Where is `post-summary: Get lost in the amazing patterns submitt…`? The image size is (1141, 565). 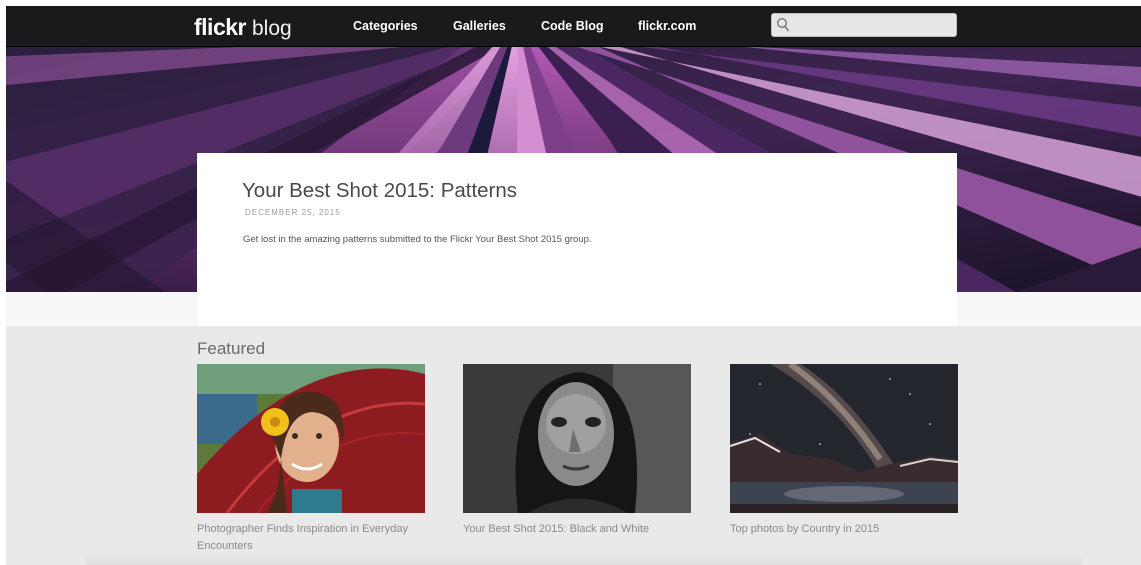 post-summary: Get lost in the amazing patterns submitt… is located at coordinates (417, 239).